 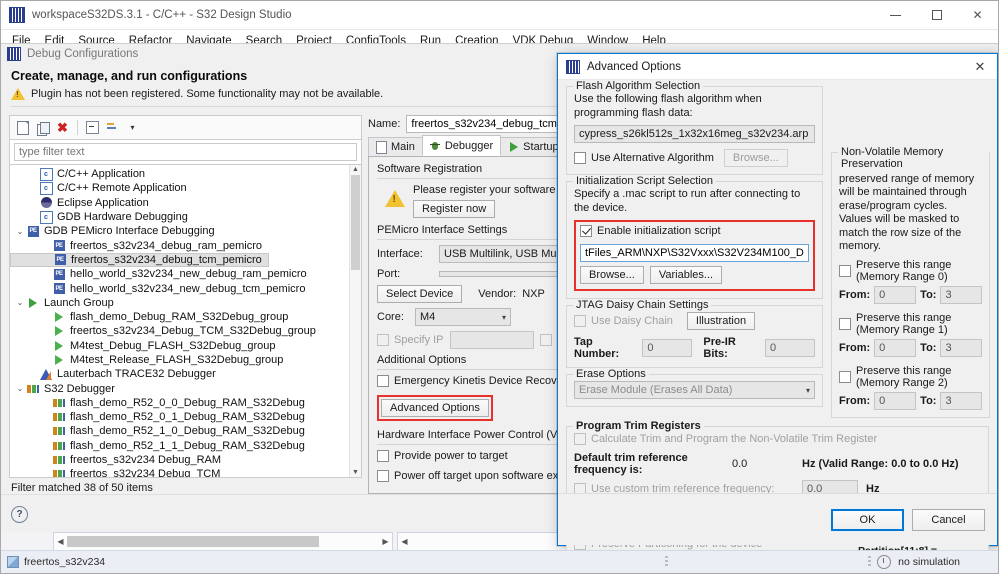 I want to click on provide-power-checkbox: Provide power to target, so click(x=442, y=456).